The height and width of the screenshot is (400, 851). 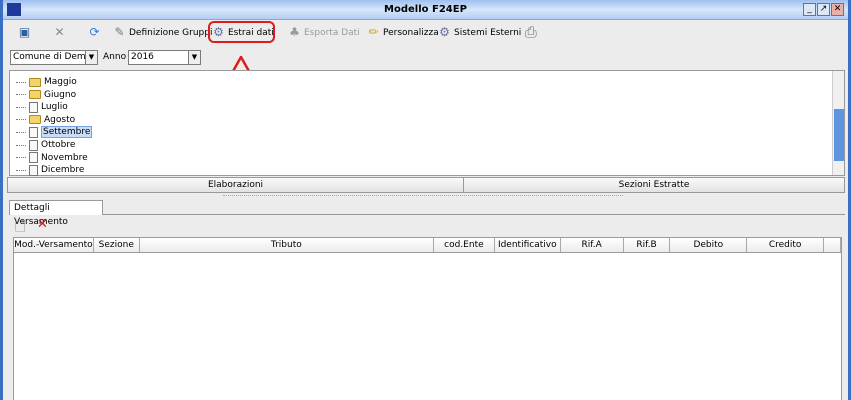 What do you see at coordinates (67, 132) in the screenshot?
I see `tree-item-label: Settembre` at bounding box center [67, 132].